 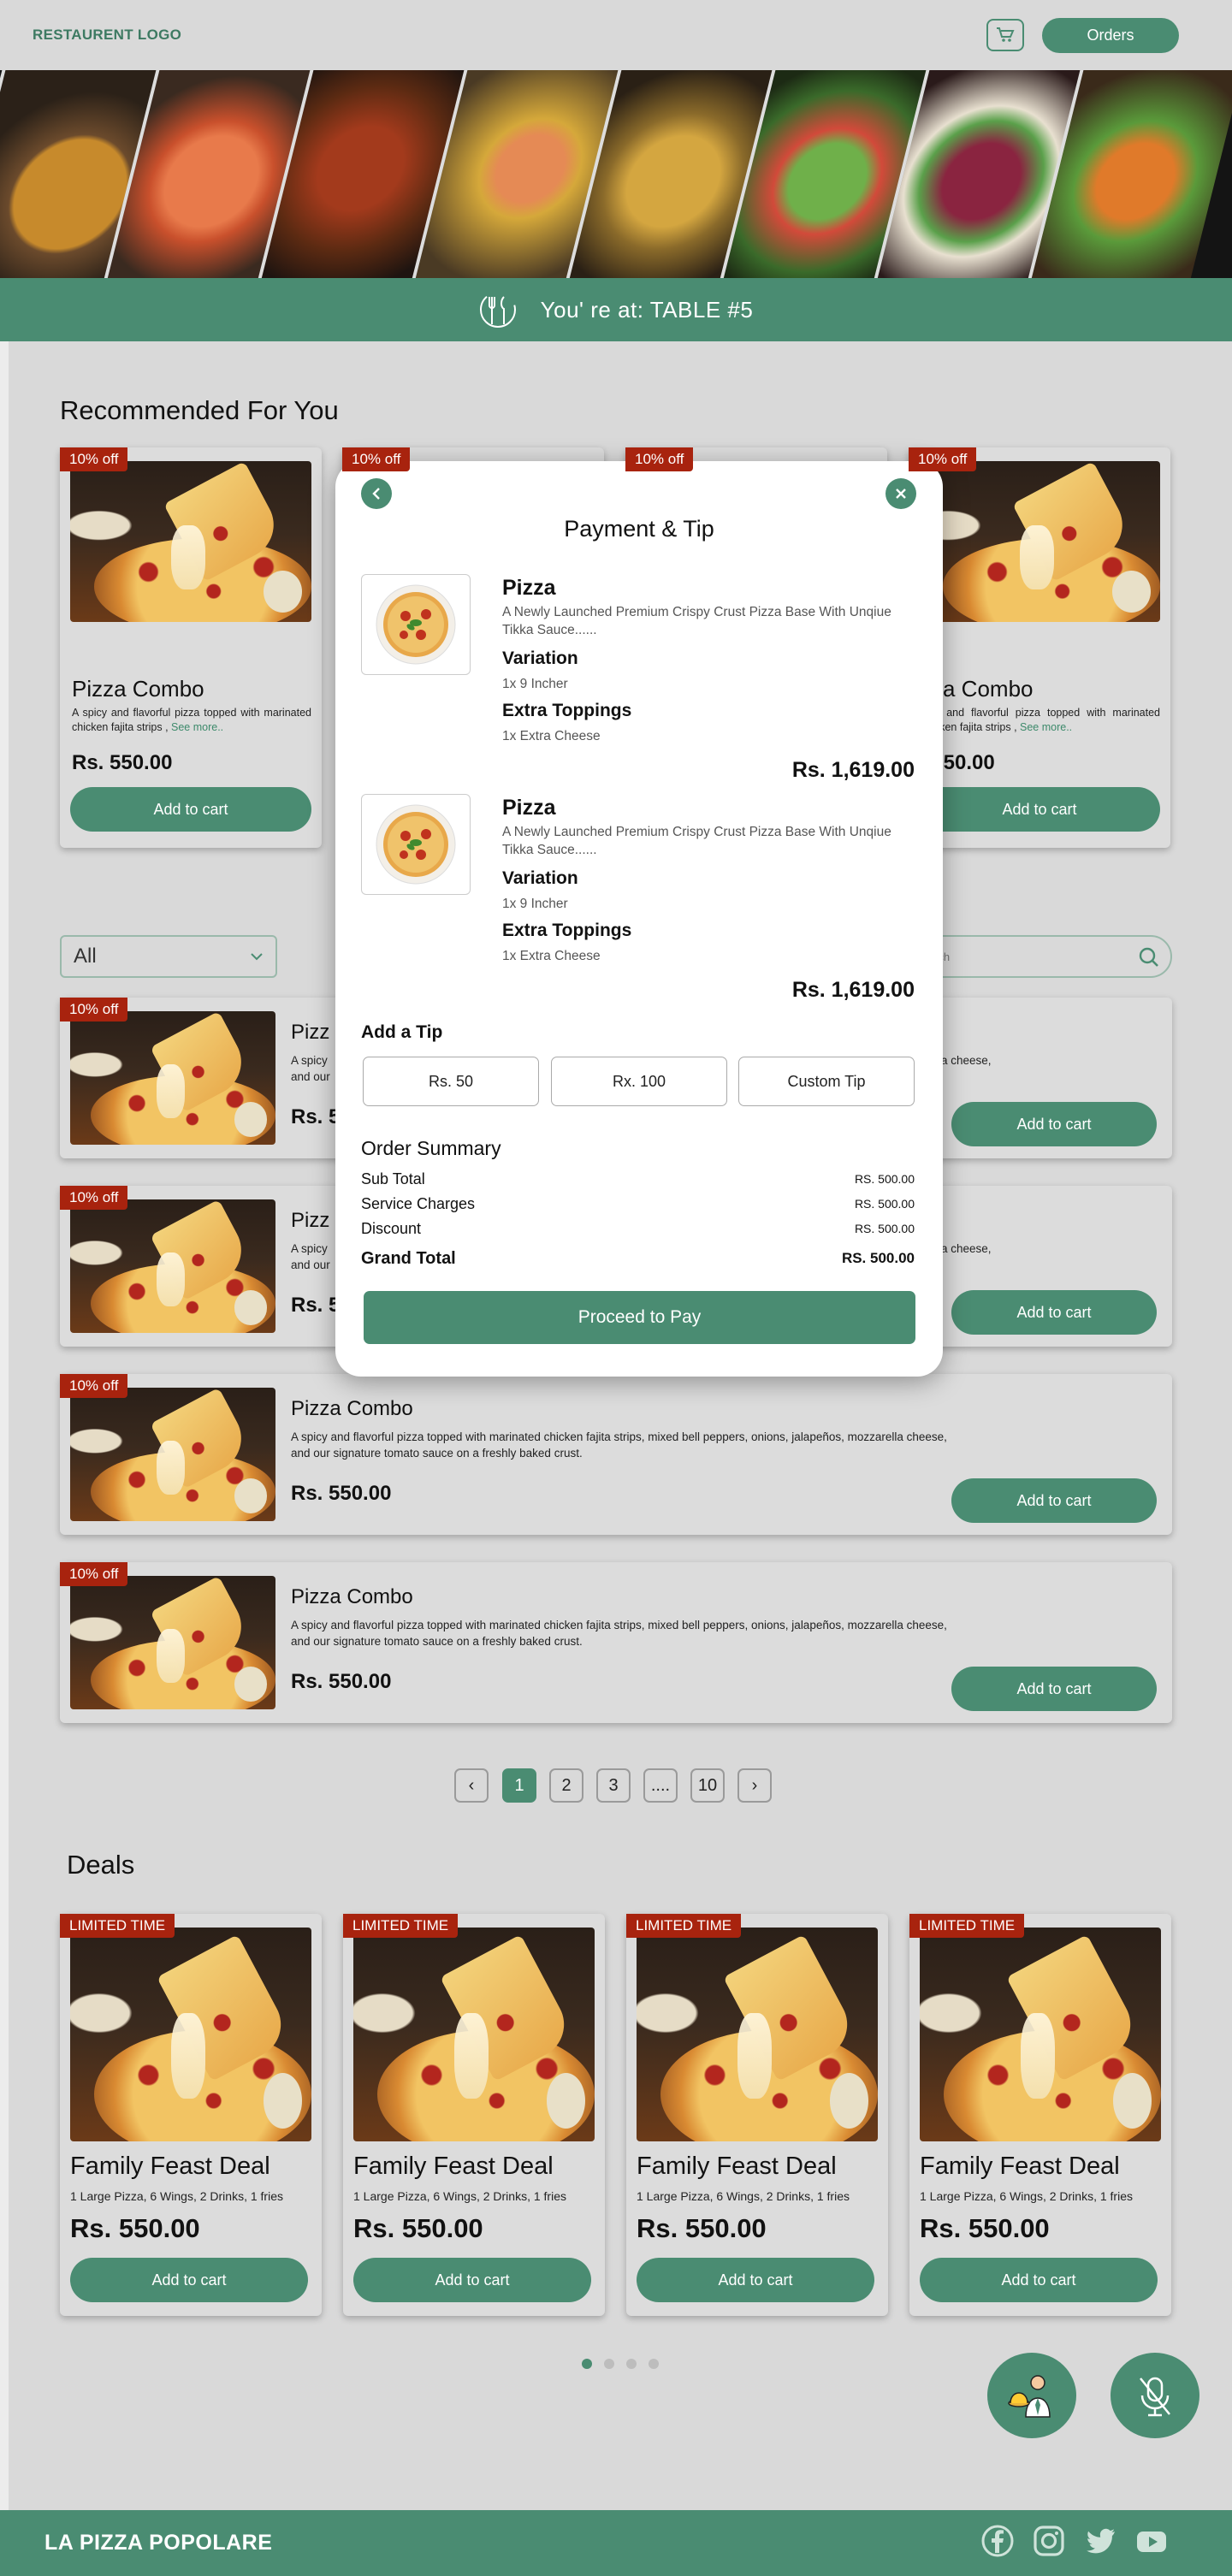 I want to click on category-filter-select: All, so click(x=168, y=956).